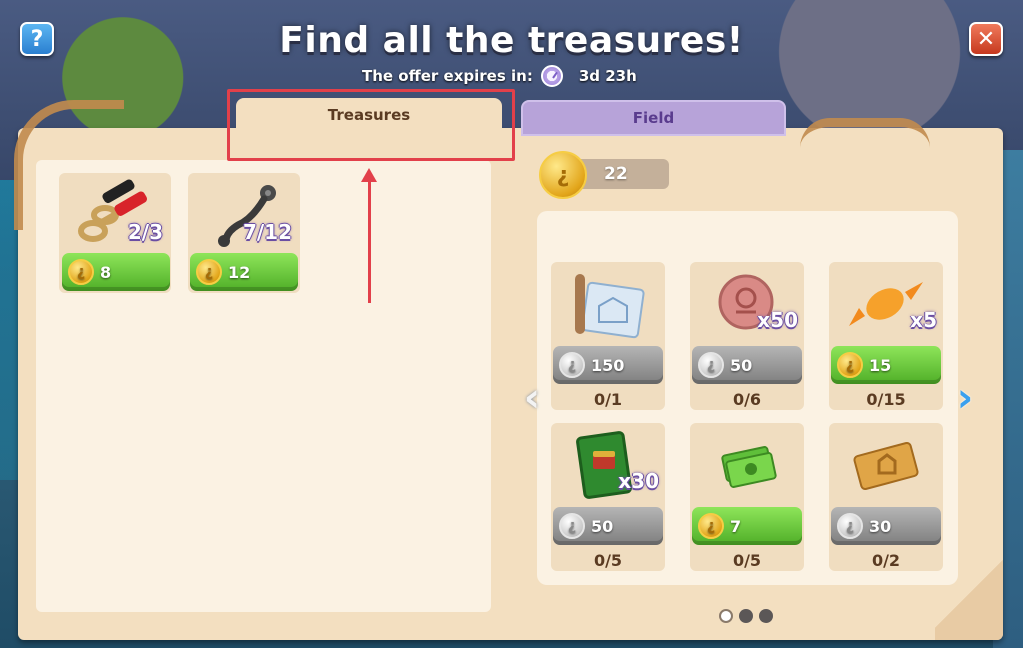  Describe the element at coordinates (638, 481) in the screenshot. I see `item-quantity: x30` at that location.